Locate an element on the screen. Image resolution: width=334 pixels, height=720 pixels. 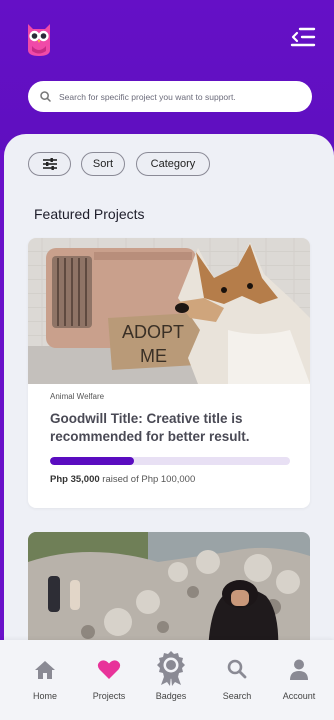
search-bar is located at coordinates (170, 96).